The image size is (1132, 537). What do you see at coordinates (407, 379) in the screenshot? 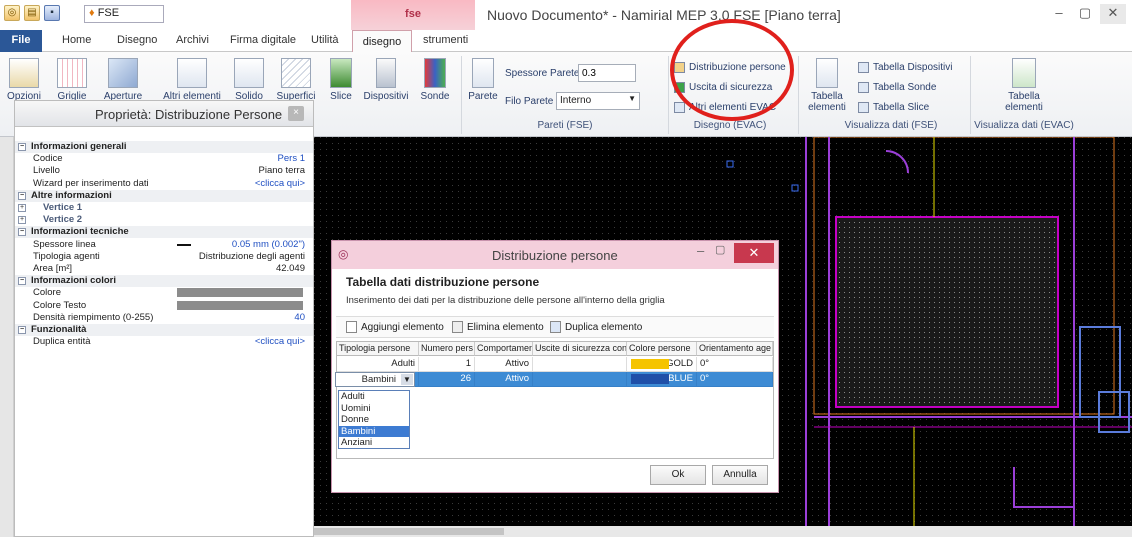
I see `chevron-down-icon: ▼` at bounding box center [407, 379].